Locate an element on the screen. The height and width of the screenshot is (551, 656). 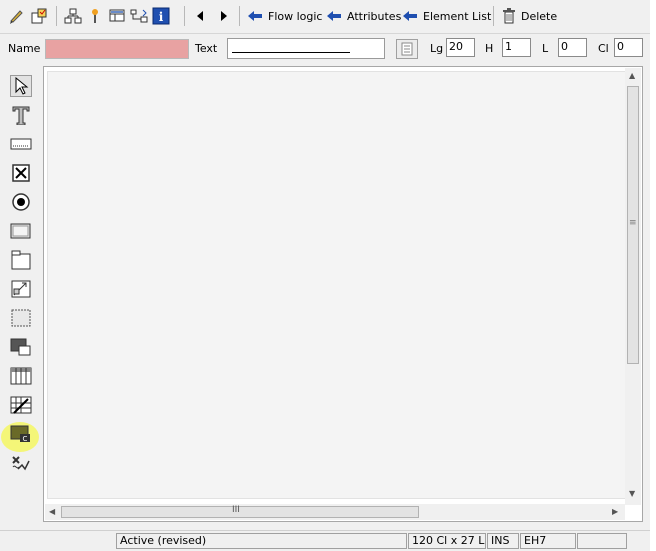
pencil-icon is located at coordinates (17, 16).